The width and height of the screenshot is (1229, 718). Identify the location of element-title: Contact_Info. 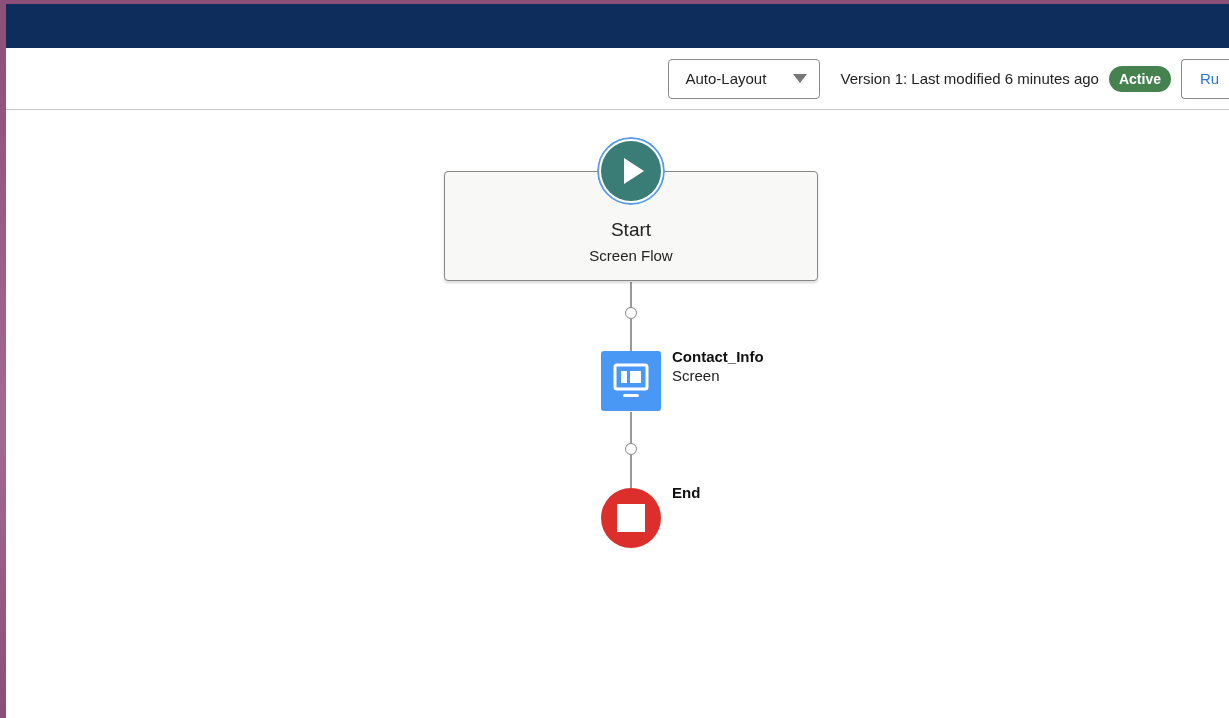
(718, 356).